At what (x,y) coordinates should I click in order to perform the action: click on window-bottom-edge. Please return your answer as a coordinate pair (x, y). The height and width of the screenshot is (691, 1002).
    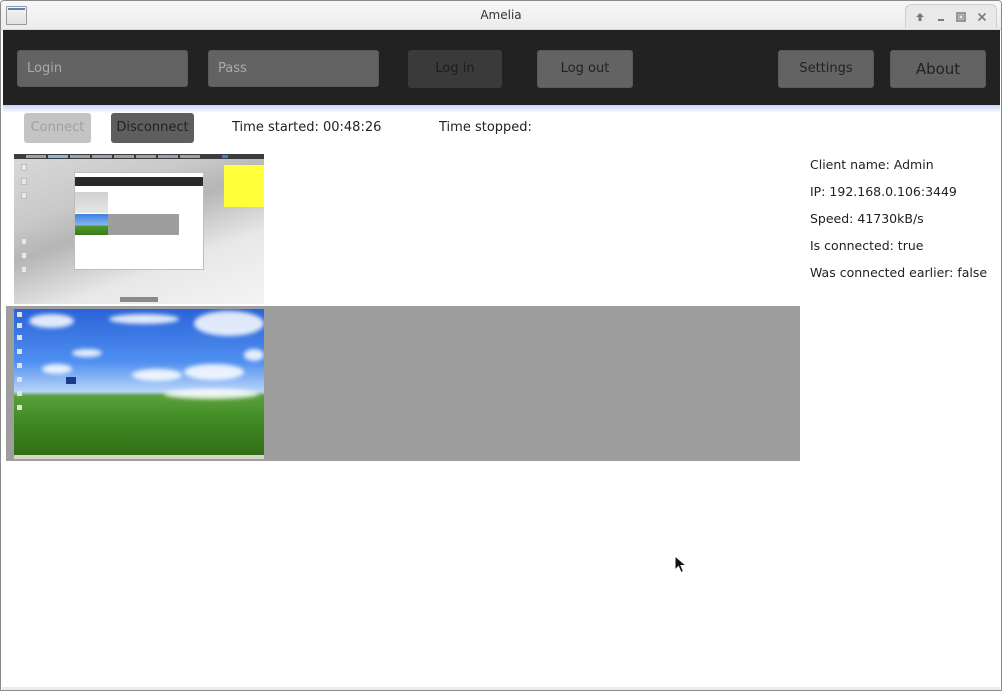
    Looking at the image, I should click on (501, 688).